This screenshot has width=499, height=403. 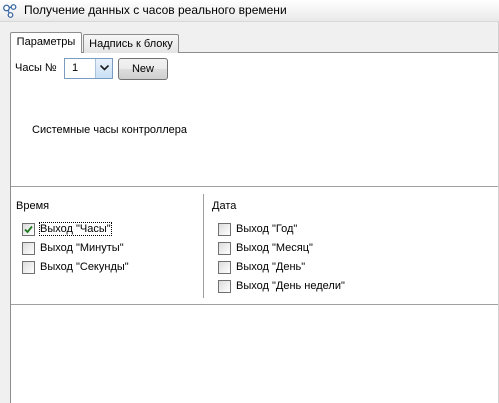 I want to click on tab-parameters: Параметры, so click(x=46, y=42).